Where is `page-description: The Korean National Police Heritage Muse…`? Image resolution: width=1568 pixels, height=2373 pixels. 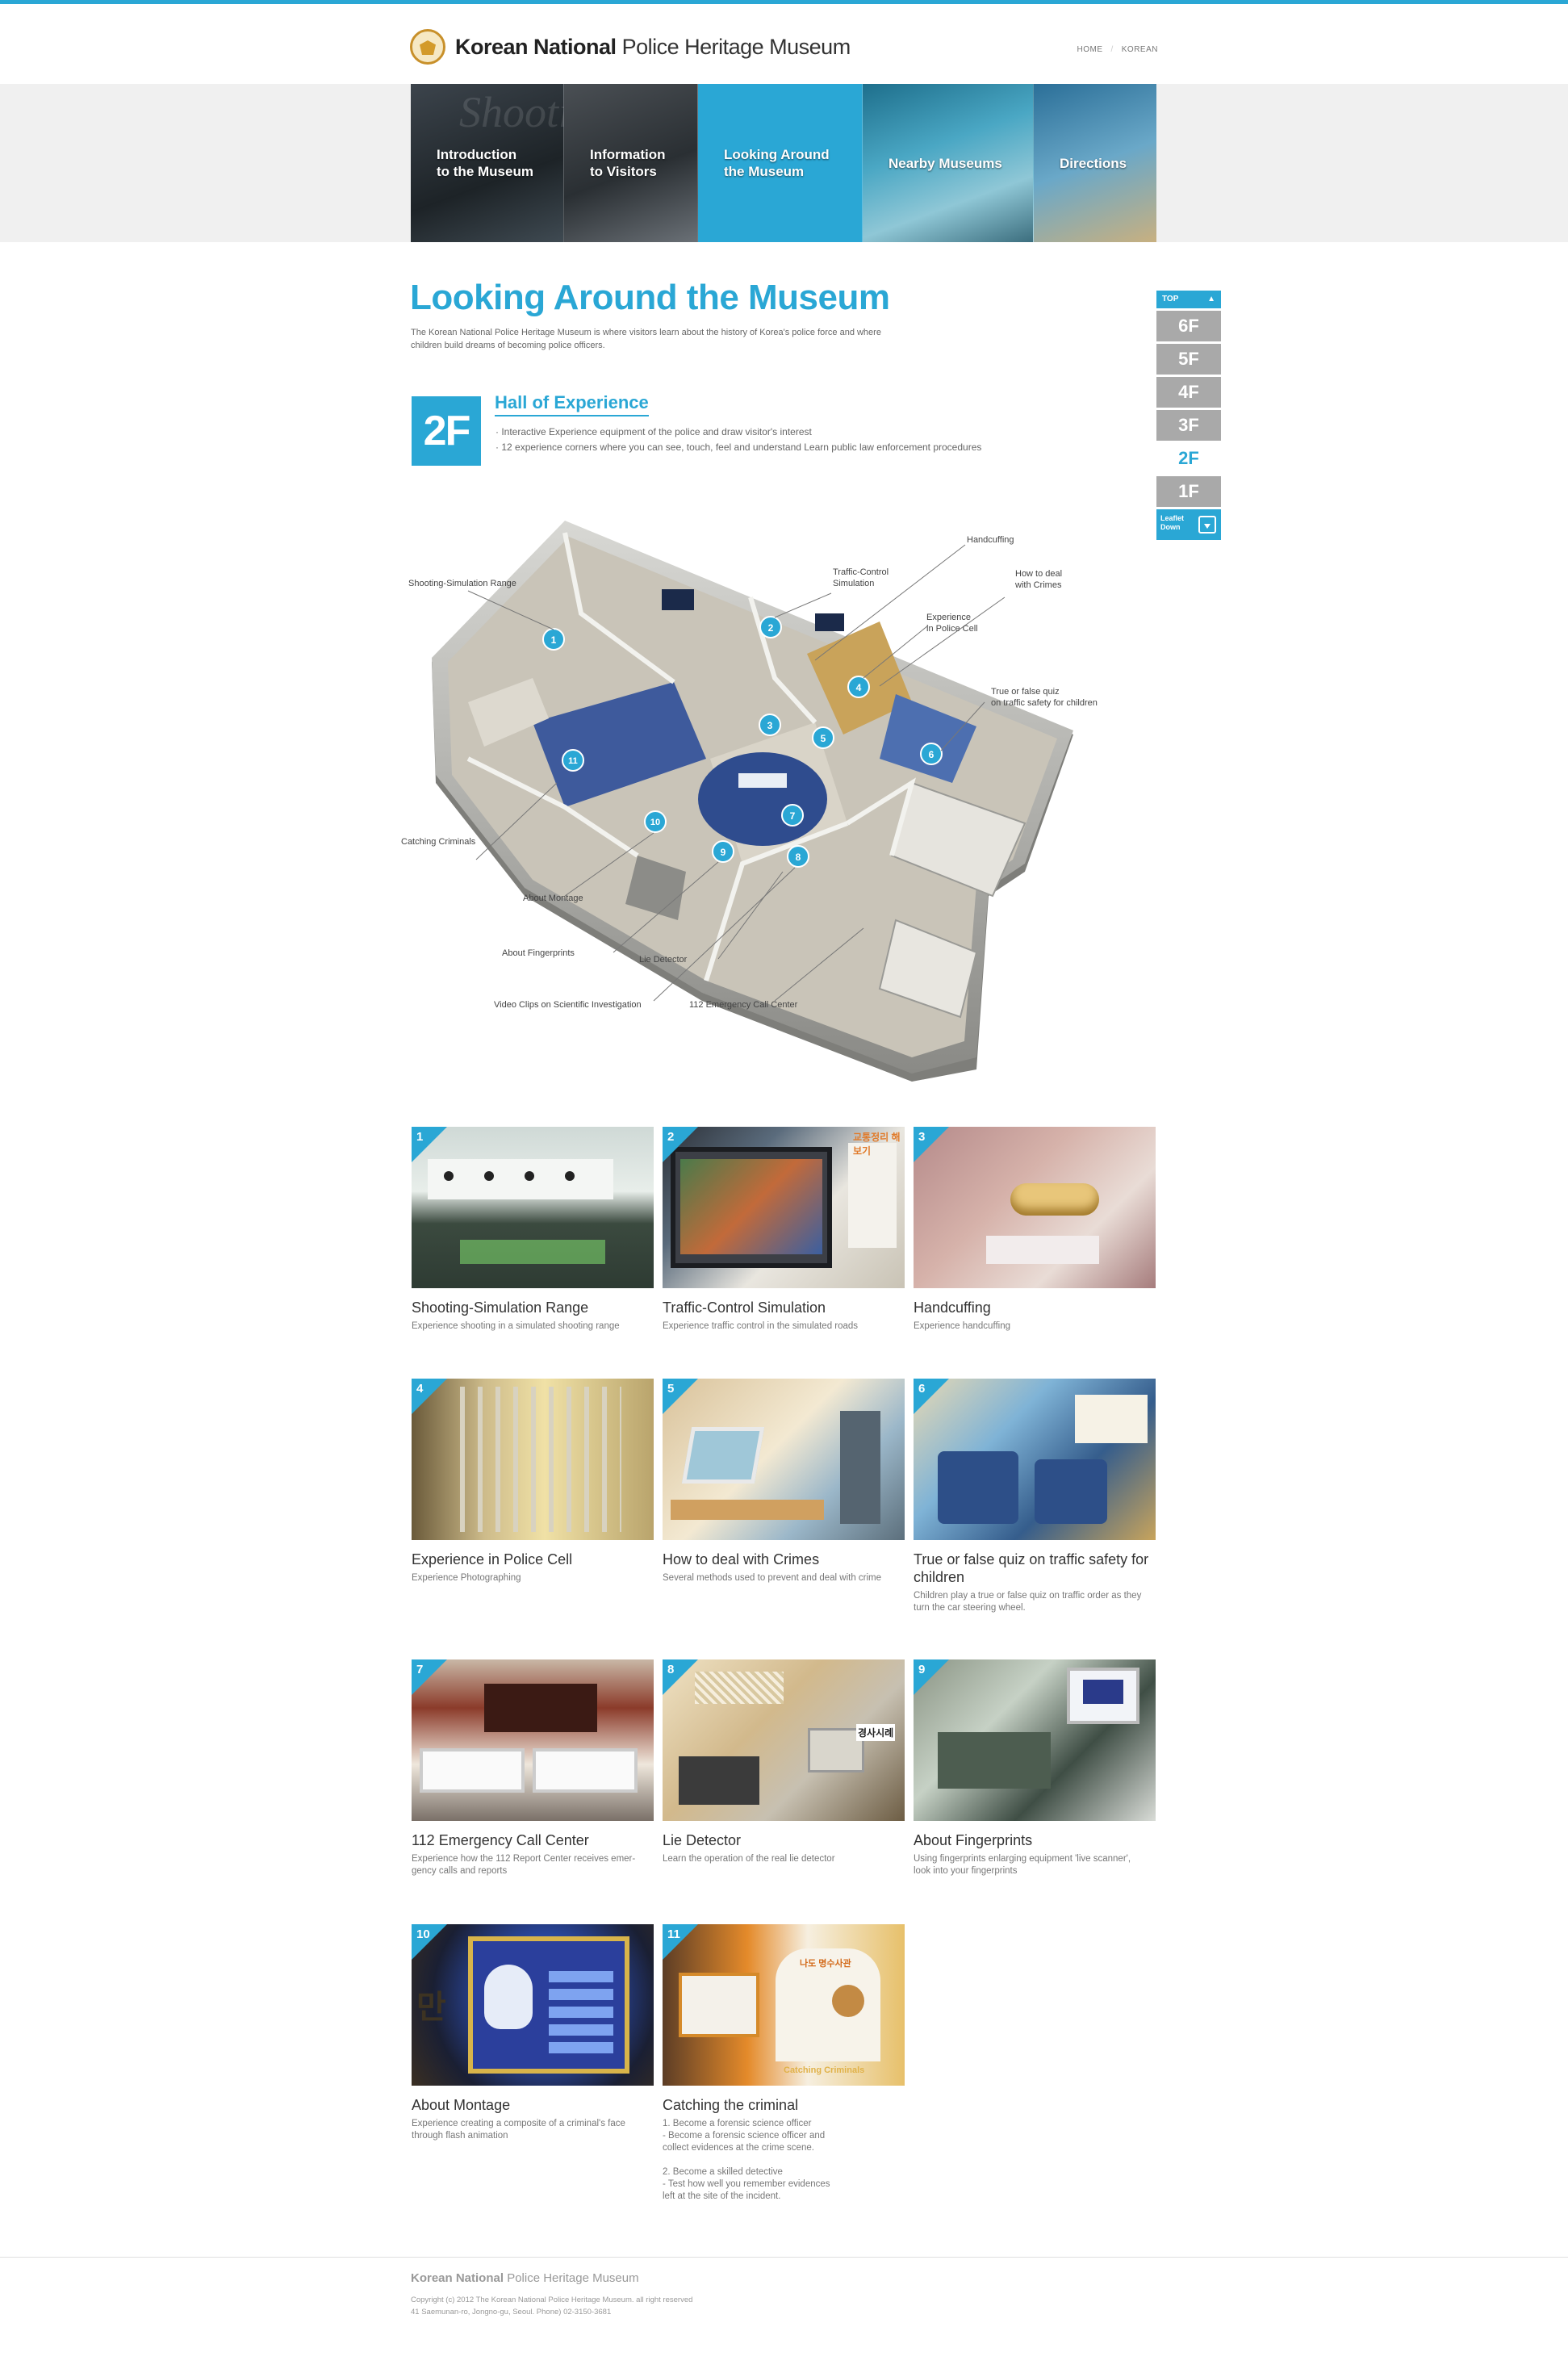
page-description: The Korean National Police Heritage Muse… is located at coordinates (646, 339).